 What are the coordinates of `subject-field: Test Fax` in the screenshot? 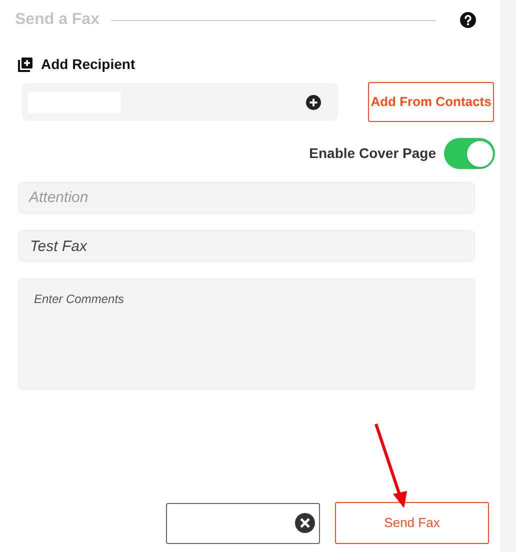 It's located at (246, 246).